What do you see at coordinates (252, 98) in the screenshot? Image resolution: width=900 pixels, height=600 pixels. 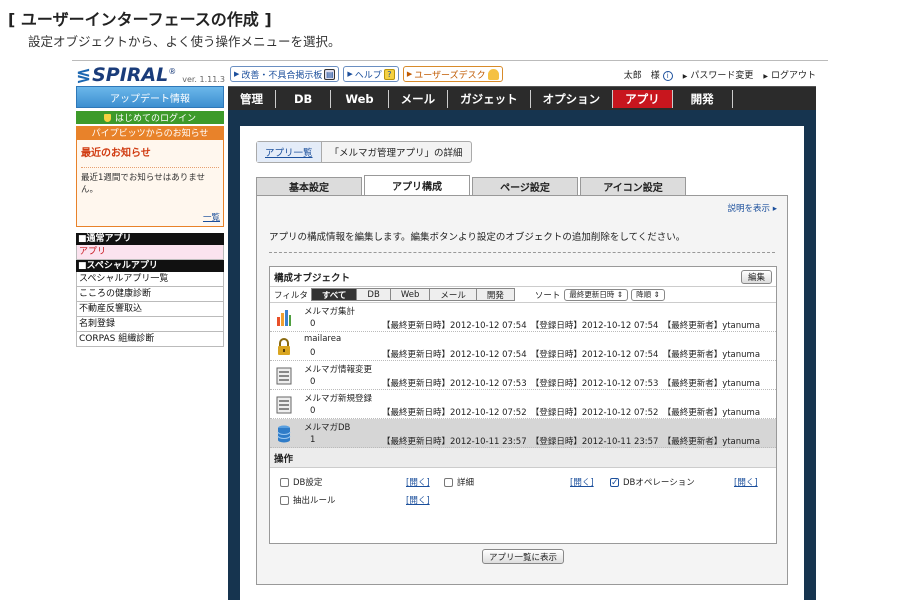 I see `nav-item-admin: 管理` at bounding box center [252, 98].